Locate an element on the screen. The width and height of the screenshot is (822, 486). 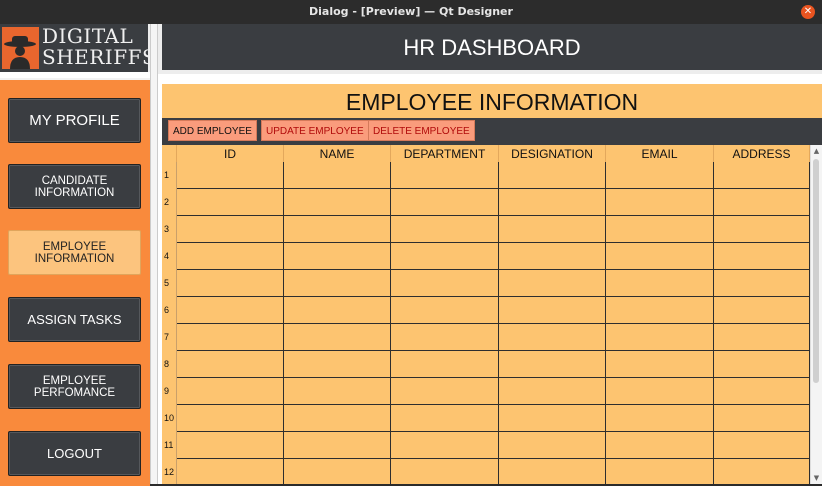
column-header: EMAIL is located at coordinates (660, 153).